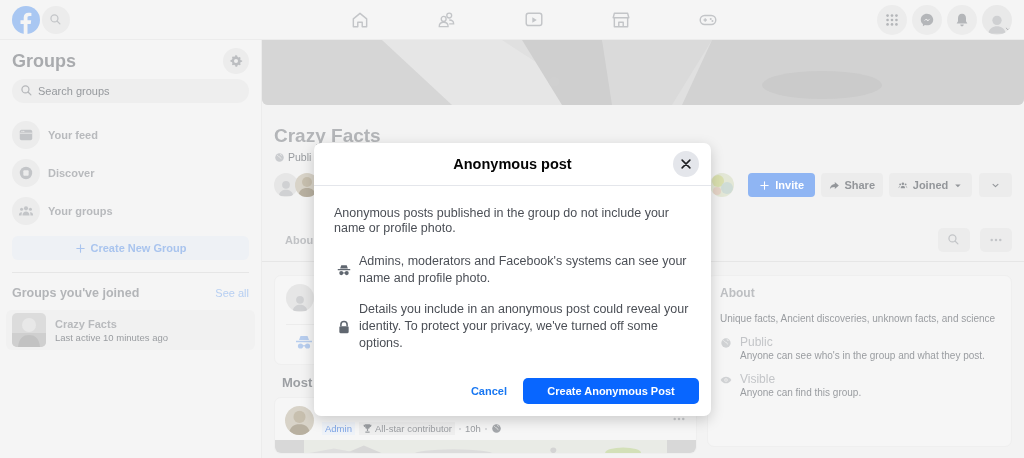  I want to click on sidebar-item: Your groups, so click(130, 211).